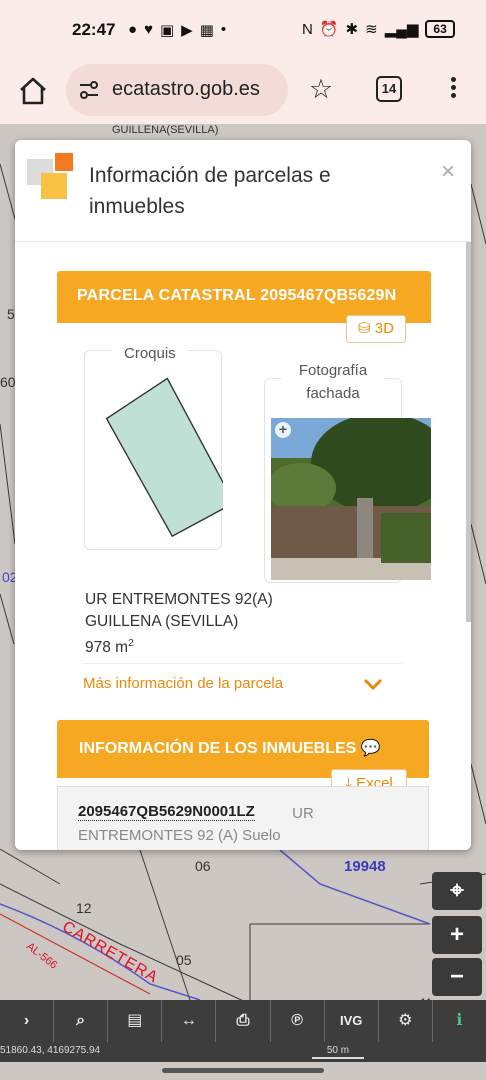  What do you see at coordinates (179, 599) in the screenshot?
I see `address-line-1: UR ENTREMONTES 92(A)` at bounding box center [179, 599].